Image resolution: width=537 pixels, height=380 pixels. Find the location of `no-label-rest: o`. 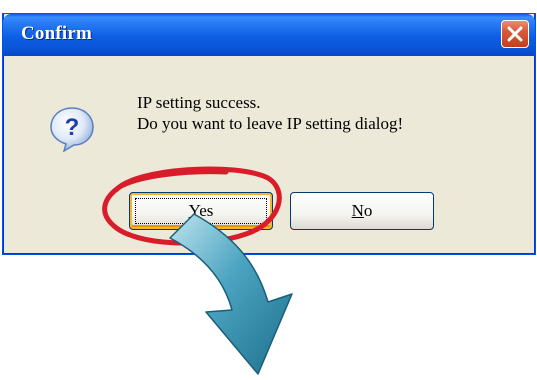

no-label-rest: o is located at coordinates (368, 210).